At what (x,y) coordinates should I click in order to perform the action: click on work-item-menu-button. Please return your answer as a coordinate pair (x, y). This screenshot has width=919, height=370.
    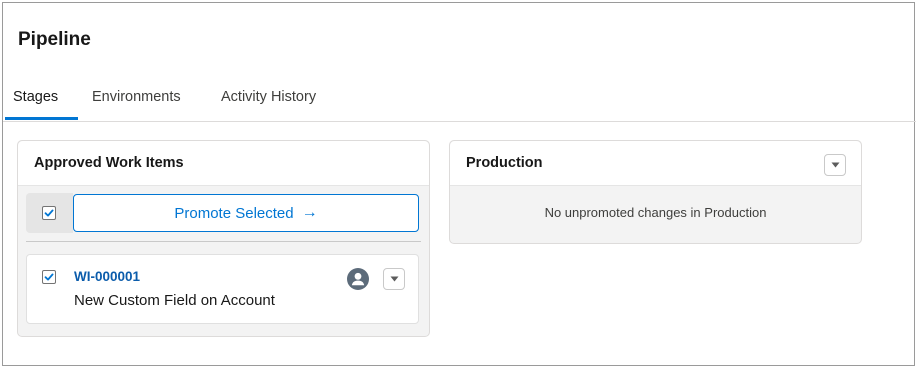
    Looking at the image, I should click on (394, 279).